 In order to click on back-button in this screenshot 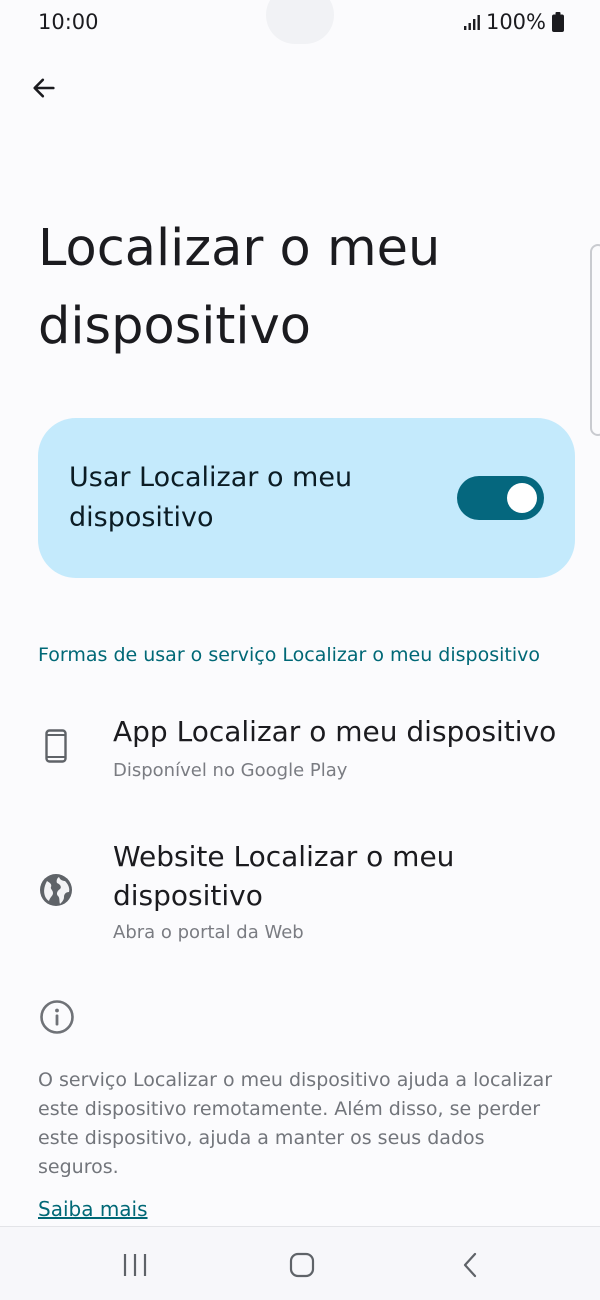, I will do `click(44, 88)`.